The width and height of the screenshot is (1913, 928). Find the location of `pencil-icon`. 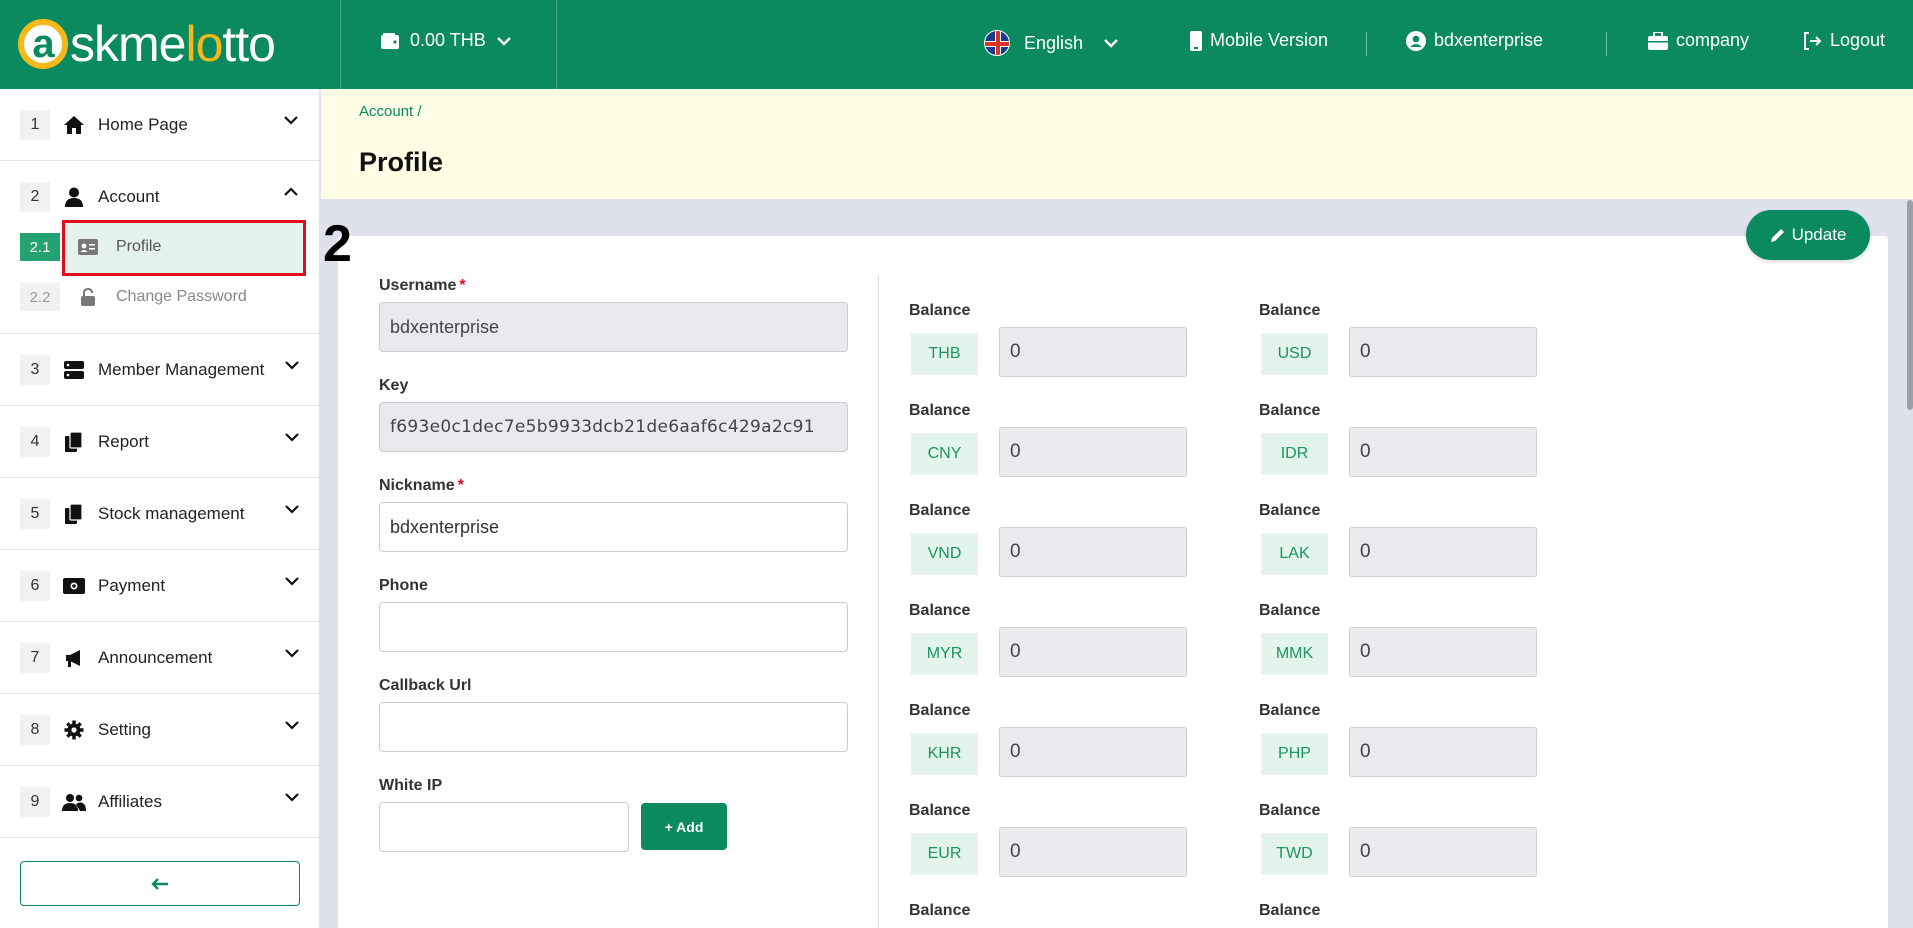

pencil-icon is located at coordinates (1777, 235).